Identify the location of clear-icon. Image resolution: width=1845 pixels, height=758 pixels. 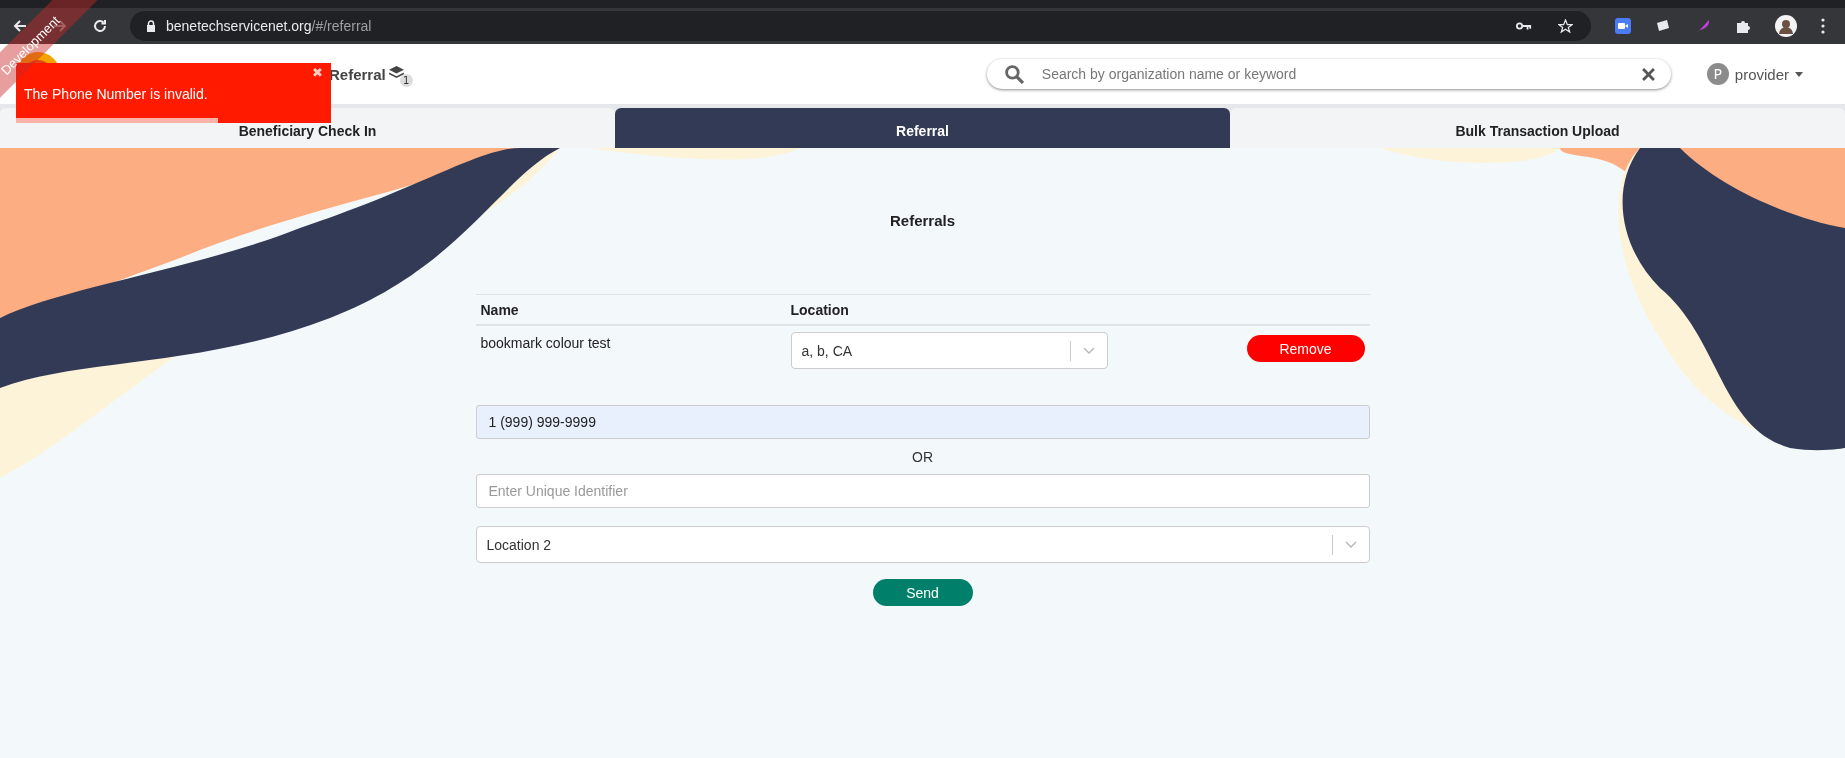
(1648, 74).